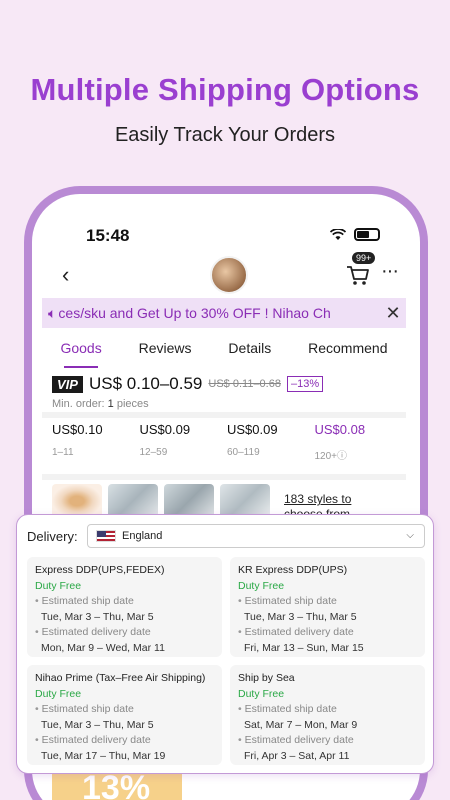 This screenshot has height=800, width=450. Describe the element at coordinates (153, 452) in the screenshot. I see `tier-qty: 12–59` at that location.